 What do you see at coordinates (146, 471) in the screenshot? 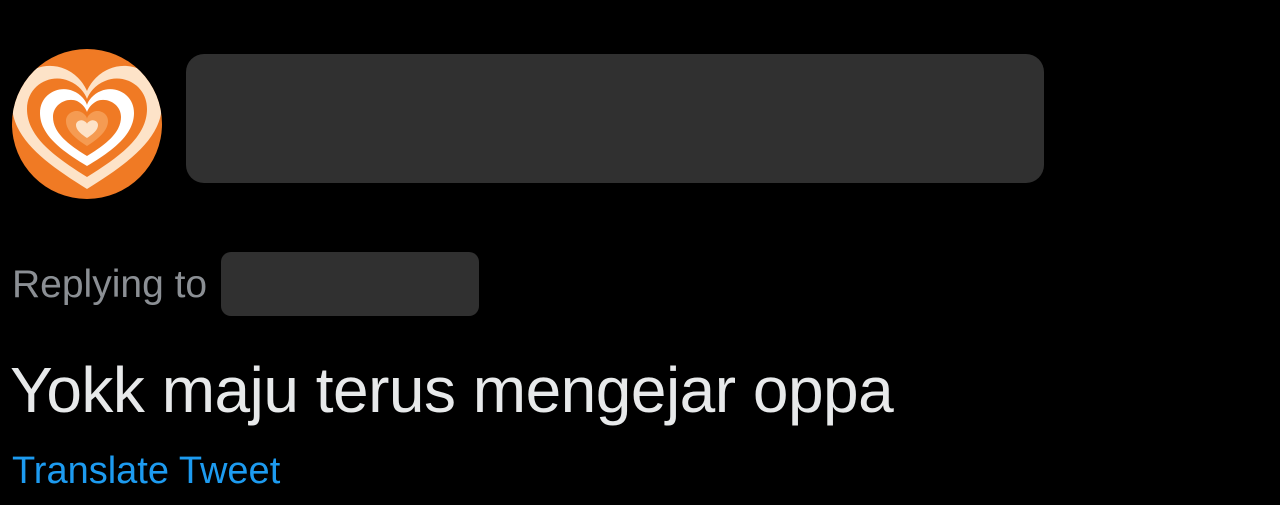
I see `translate-tweet-link: Translate Tweet` at bounding box center [146, 471].